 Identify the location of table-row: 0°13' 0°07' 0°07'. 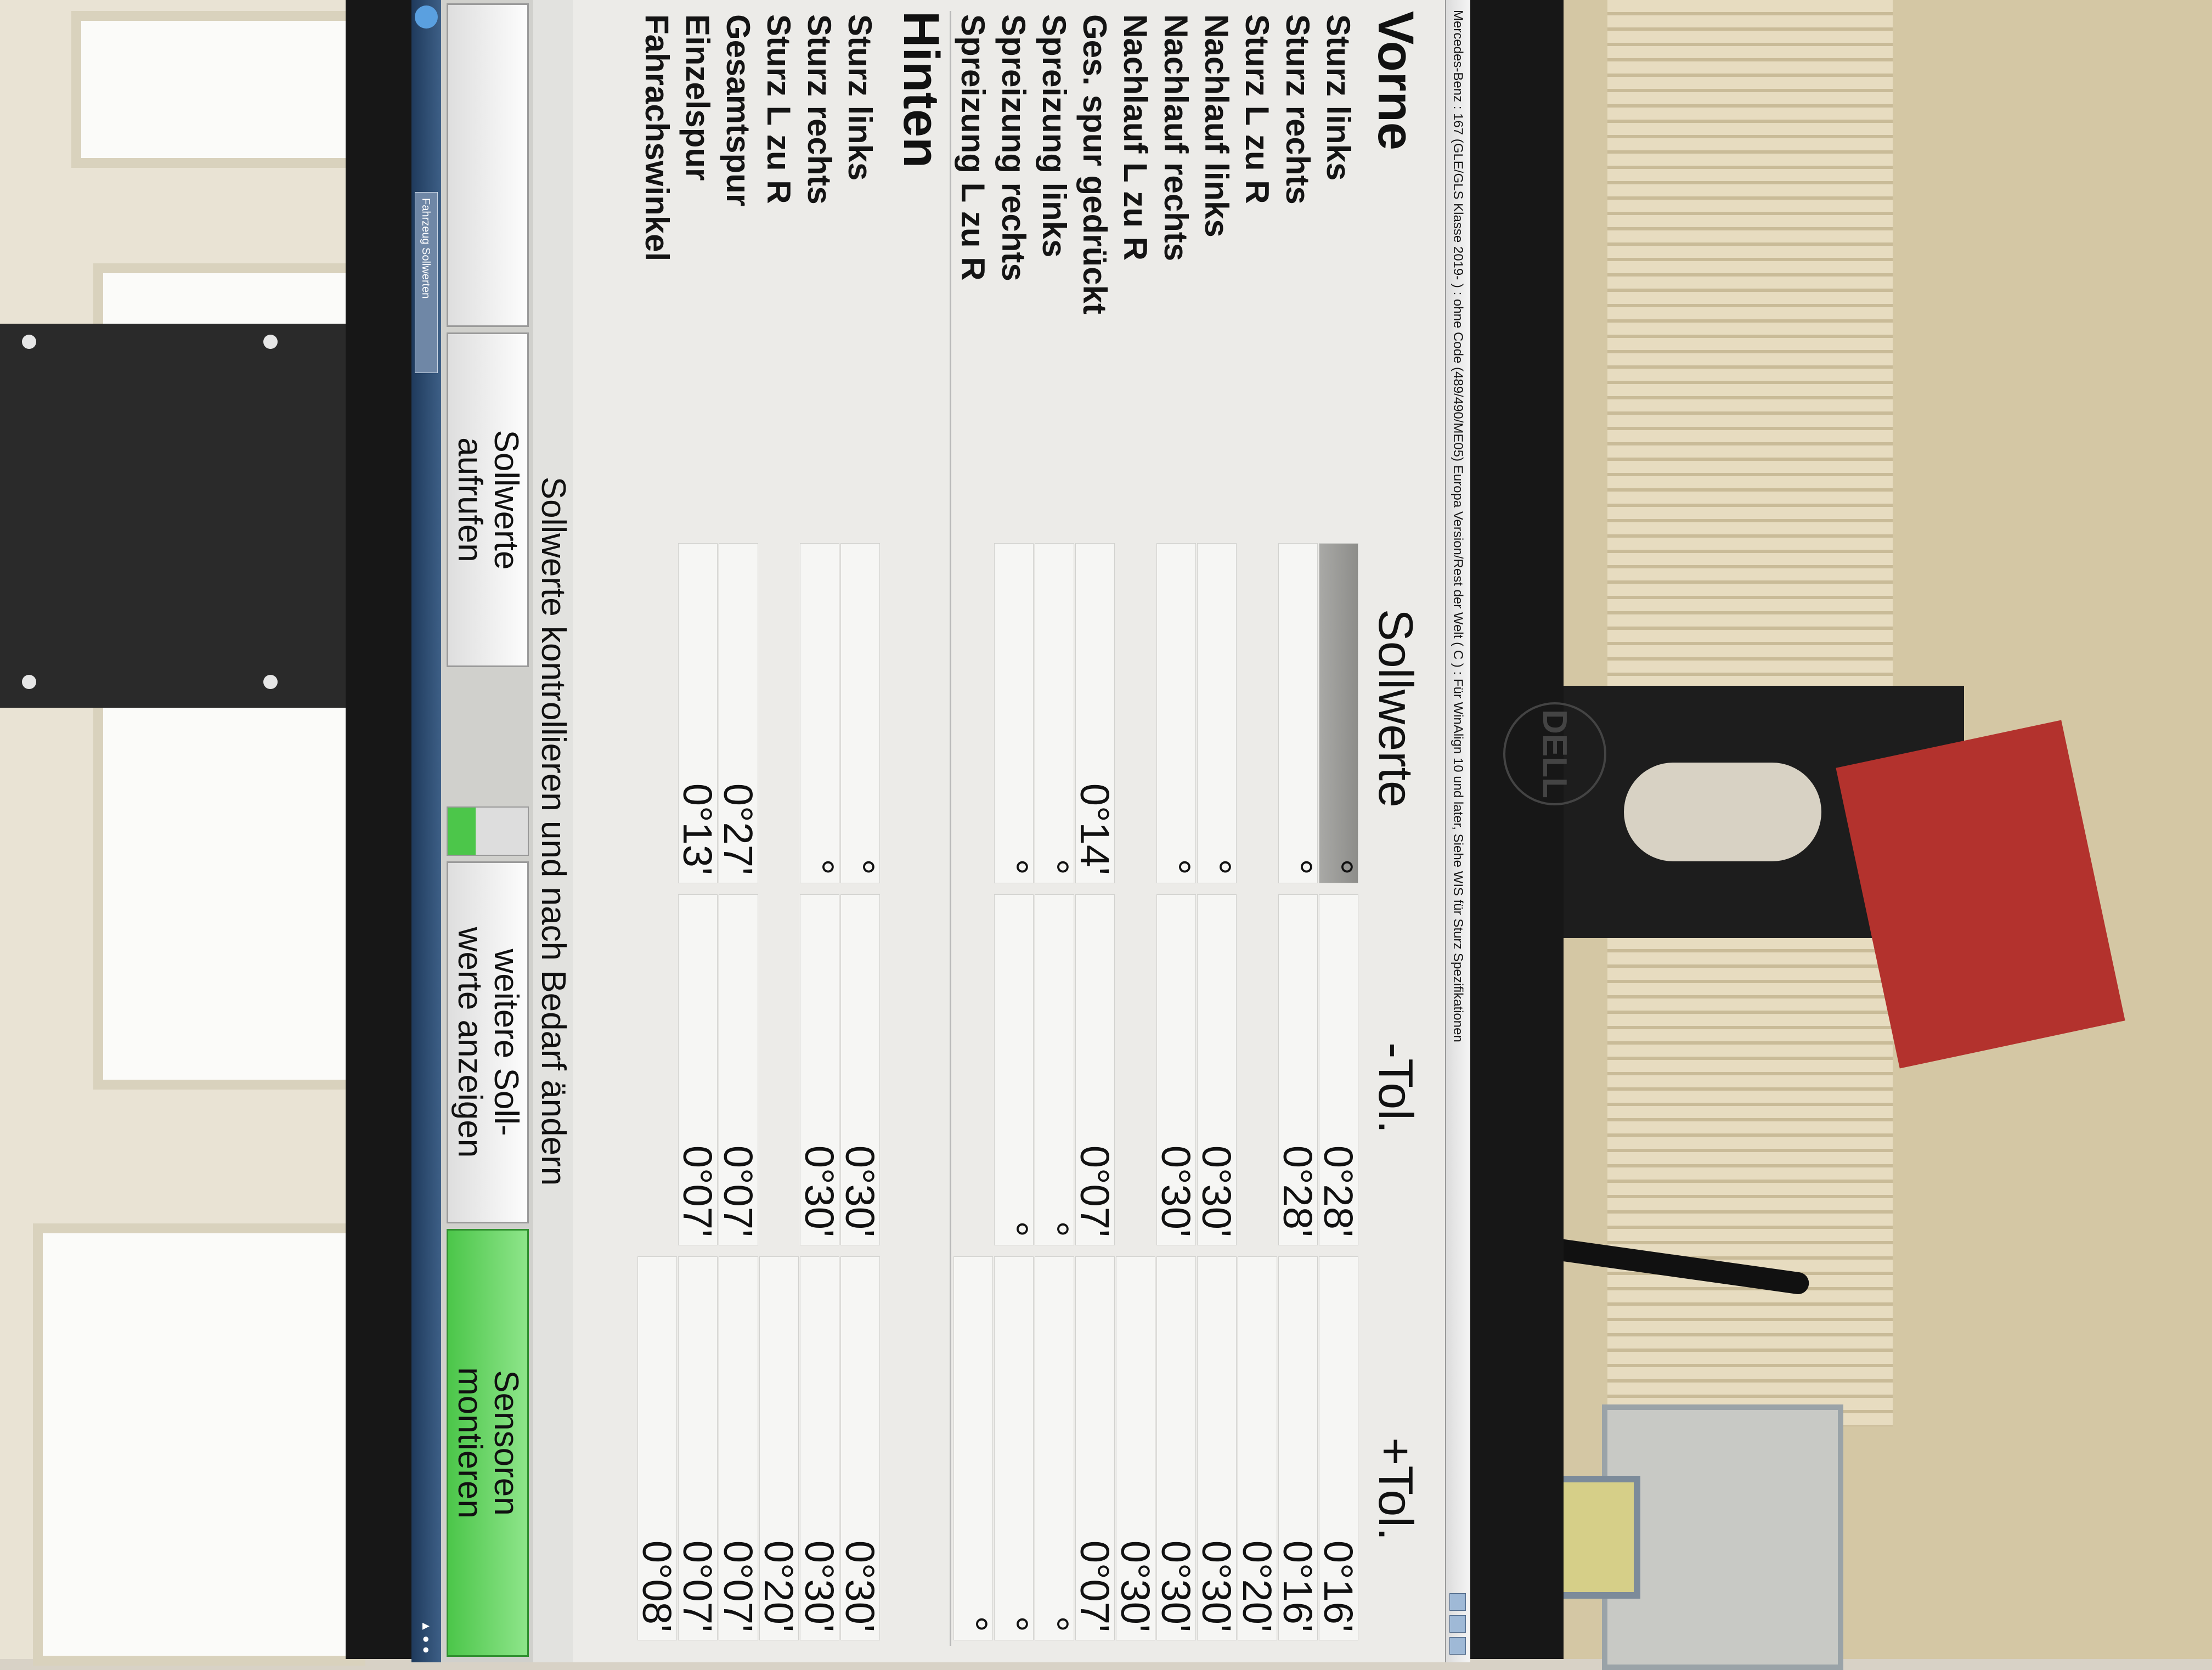
(697, 831).